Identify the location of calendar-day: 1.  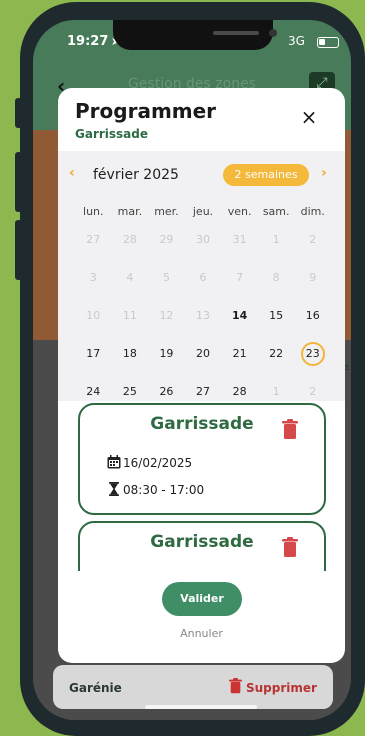
(276, 239).